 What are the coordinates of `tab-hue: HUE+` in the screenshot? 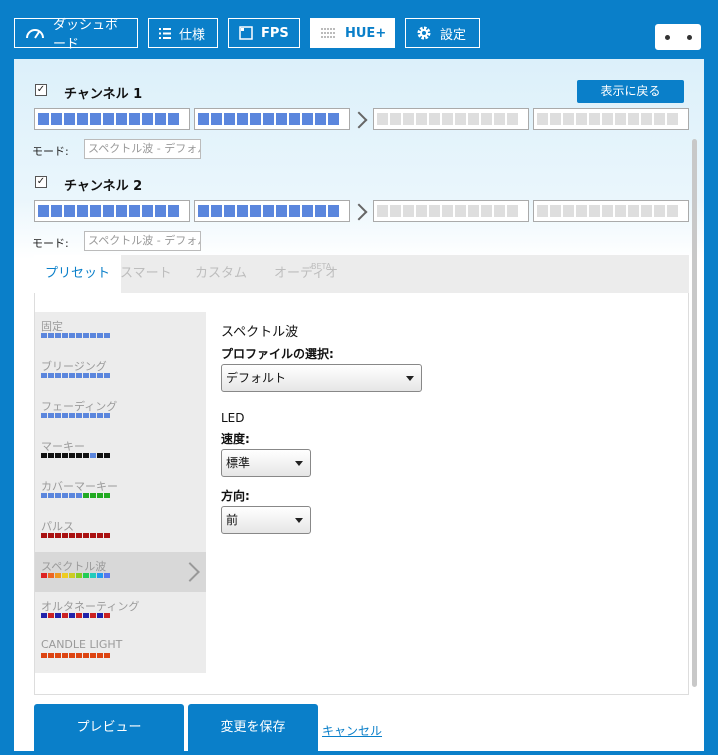 It's located at (352, 33).